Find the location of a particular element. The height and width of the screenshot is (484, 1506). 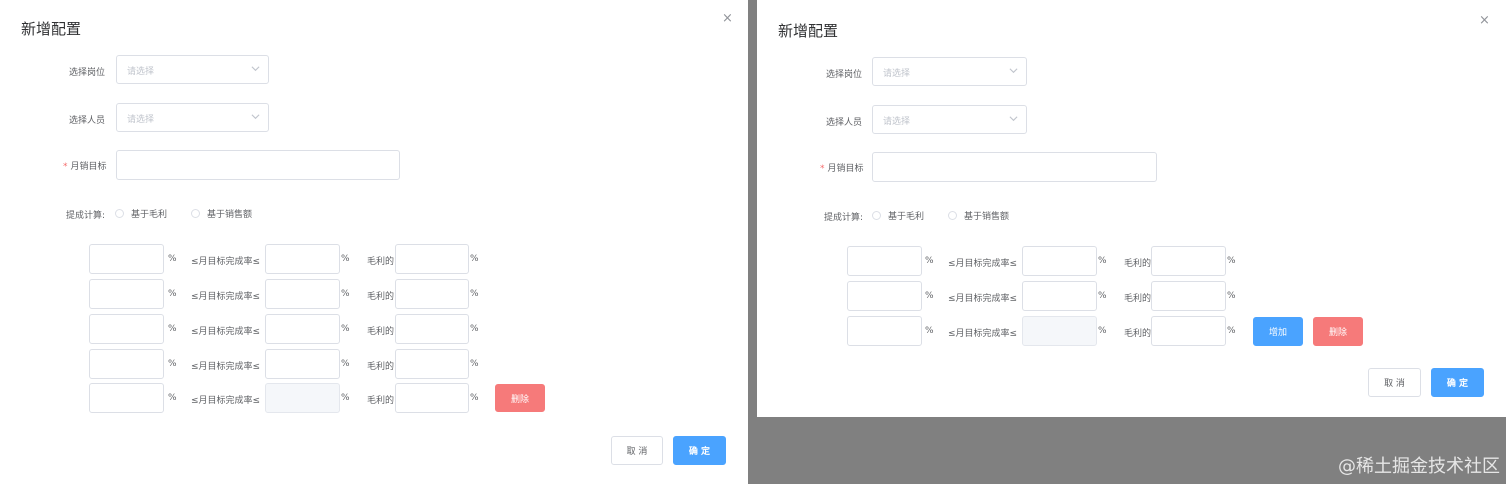

position-label: 选择岗位 is located at coordinates (844, 75).